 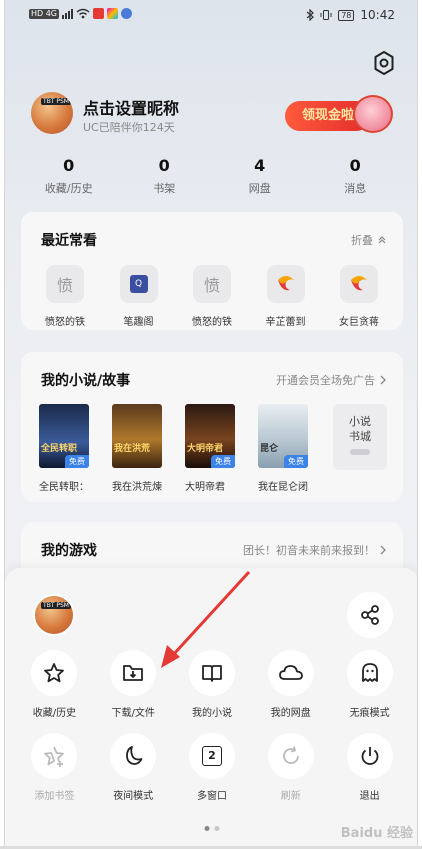 What do you see at coordinates (65, 322) in the screenshot?
I see `recent-label: 愤怒的铁` at bounding box center [65, 322].